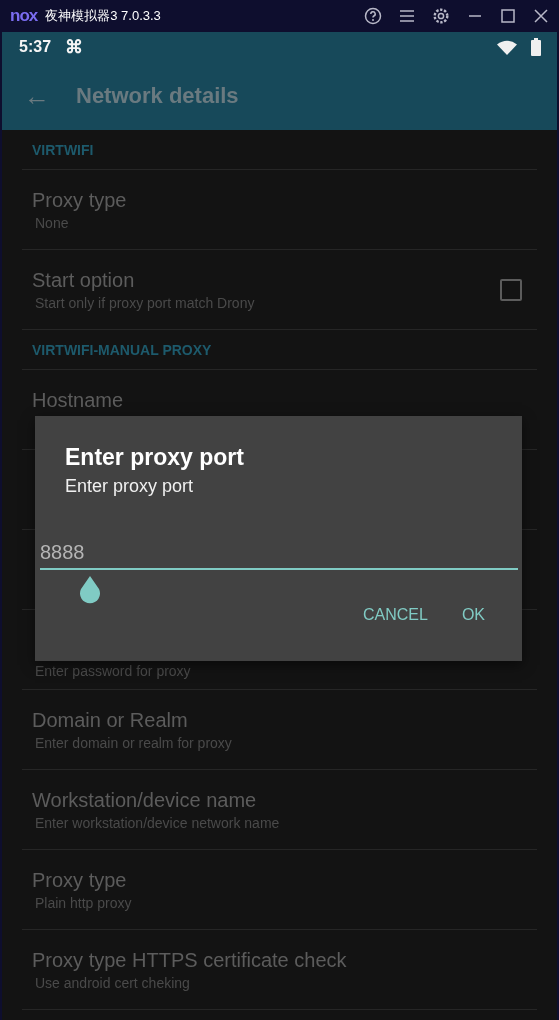  I want to click on back-button: ←, so click(50, 96).